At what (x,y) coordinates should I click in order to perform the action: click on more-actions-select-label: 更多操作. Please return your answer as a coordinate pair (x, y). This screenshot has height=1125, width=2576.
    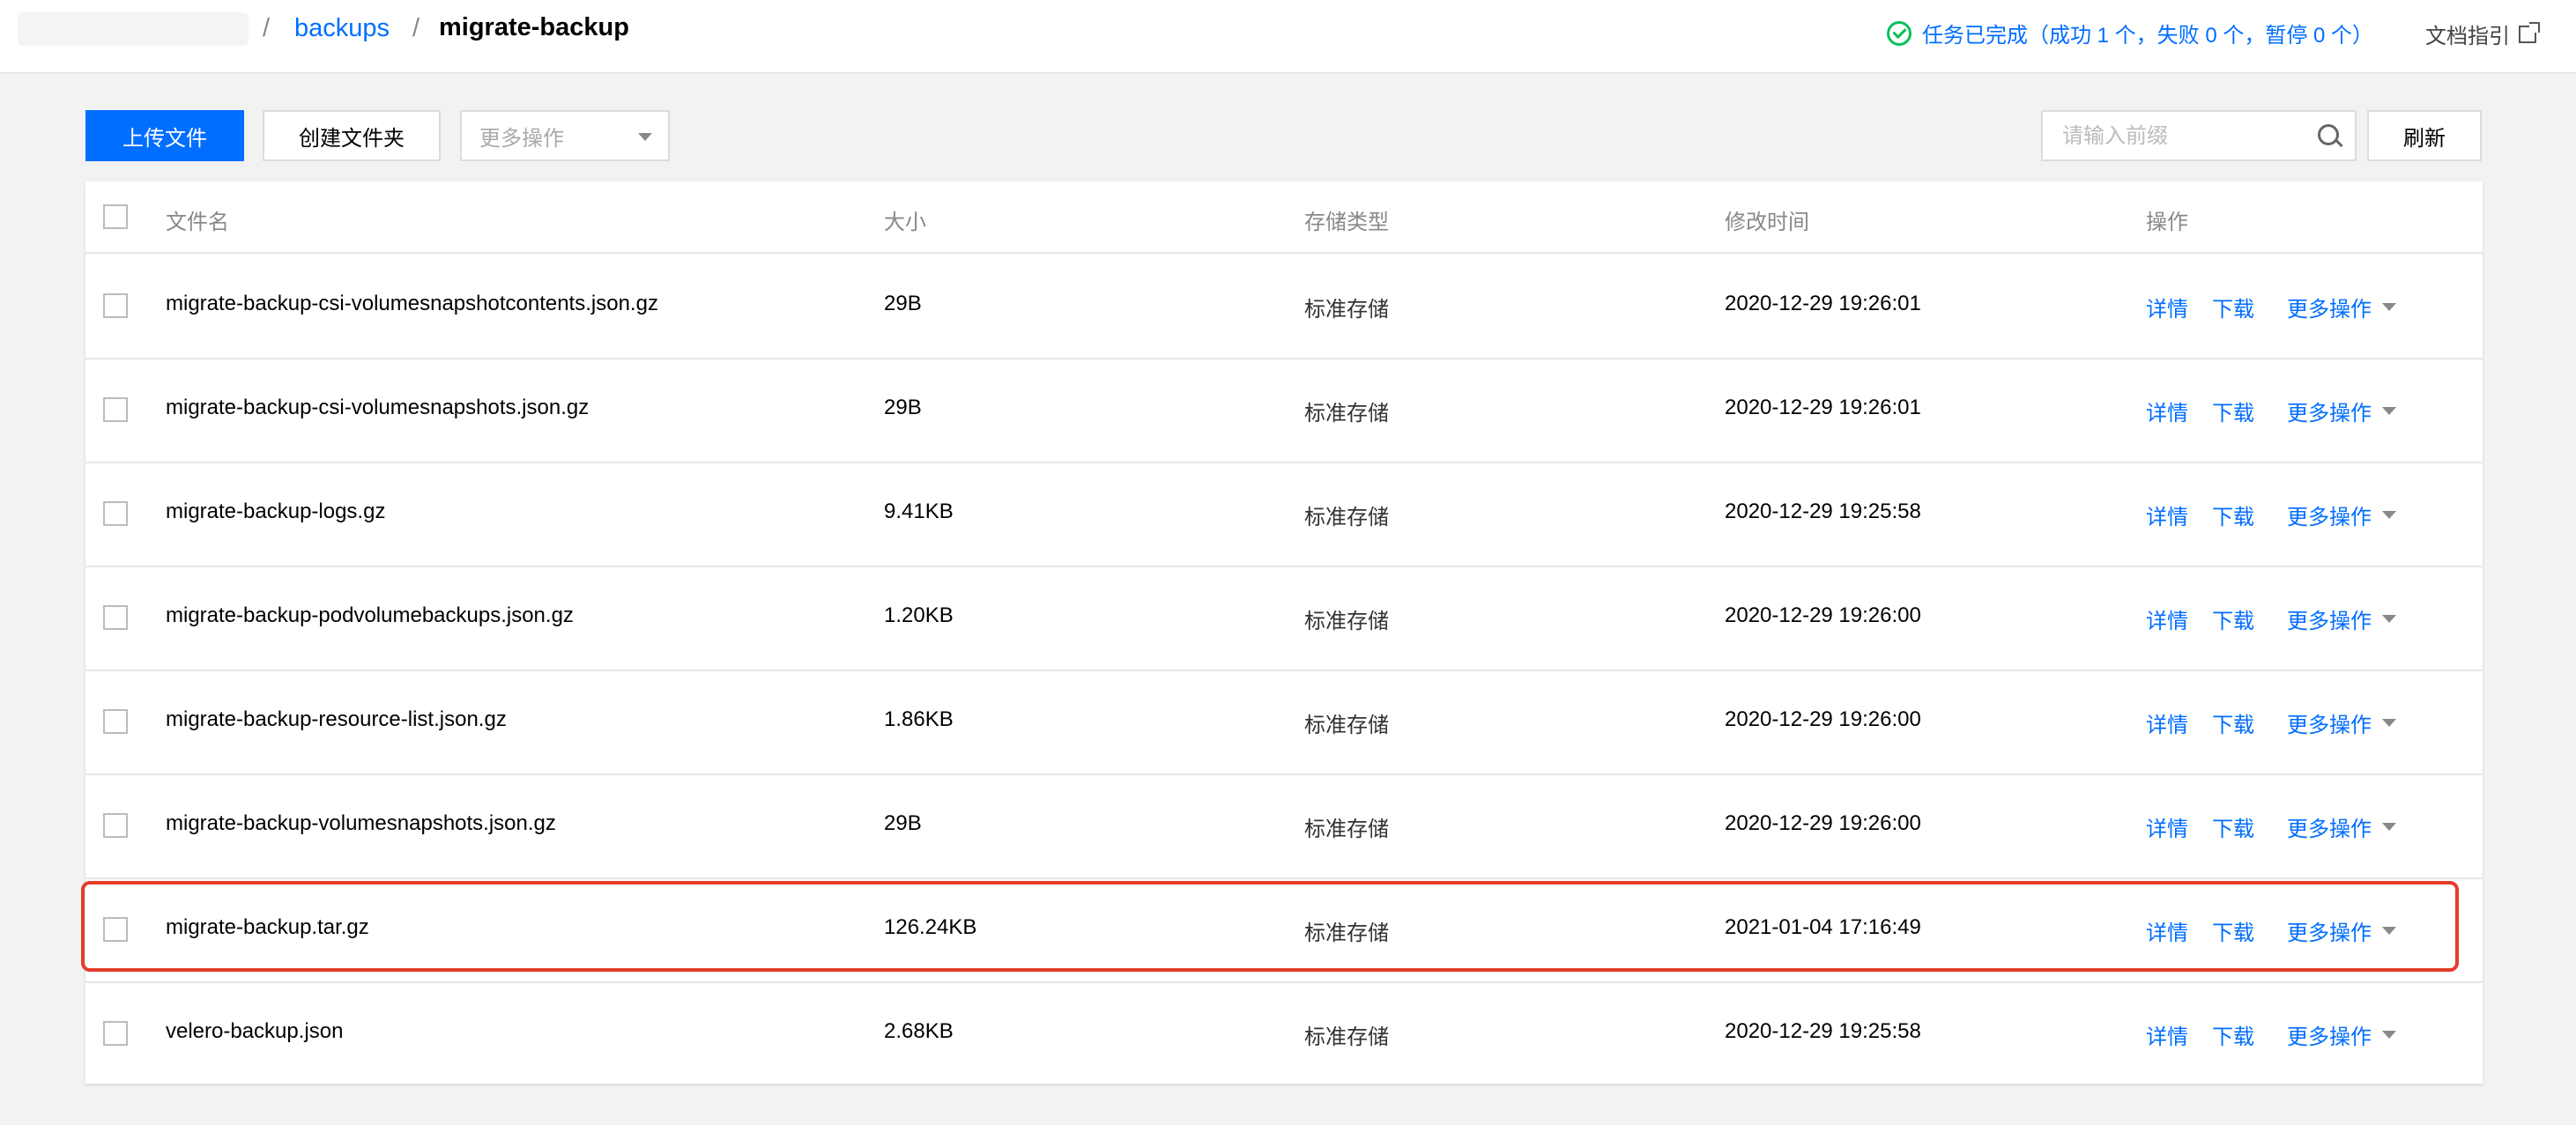
    Looking at the image, I should click on (521, 138).